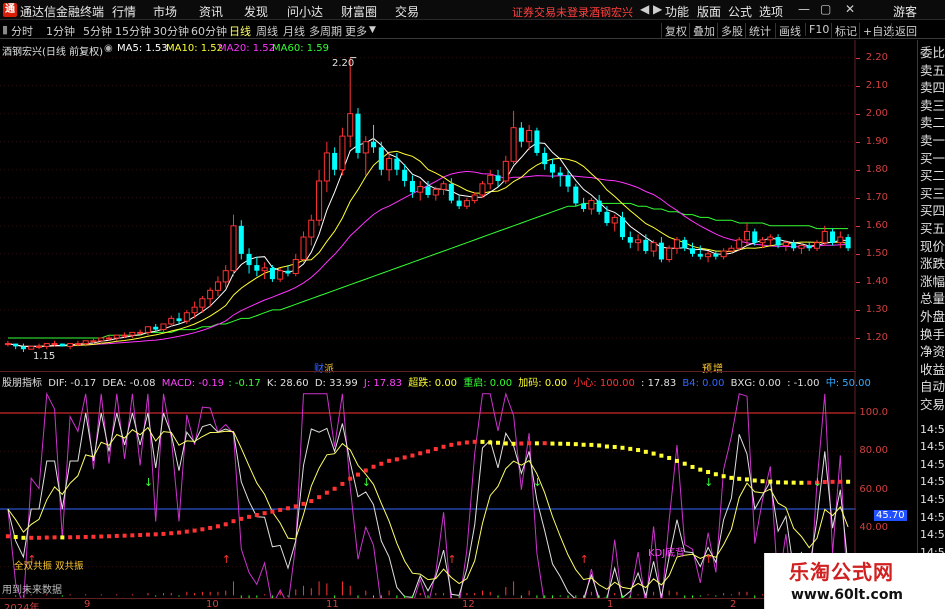 The height and width of the screenshot is (609, 945). Describe the element at coordinates (336, 383) in the screenshot. I see `indicator-d: D: 33.99` at that location.